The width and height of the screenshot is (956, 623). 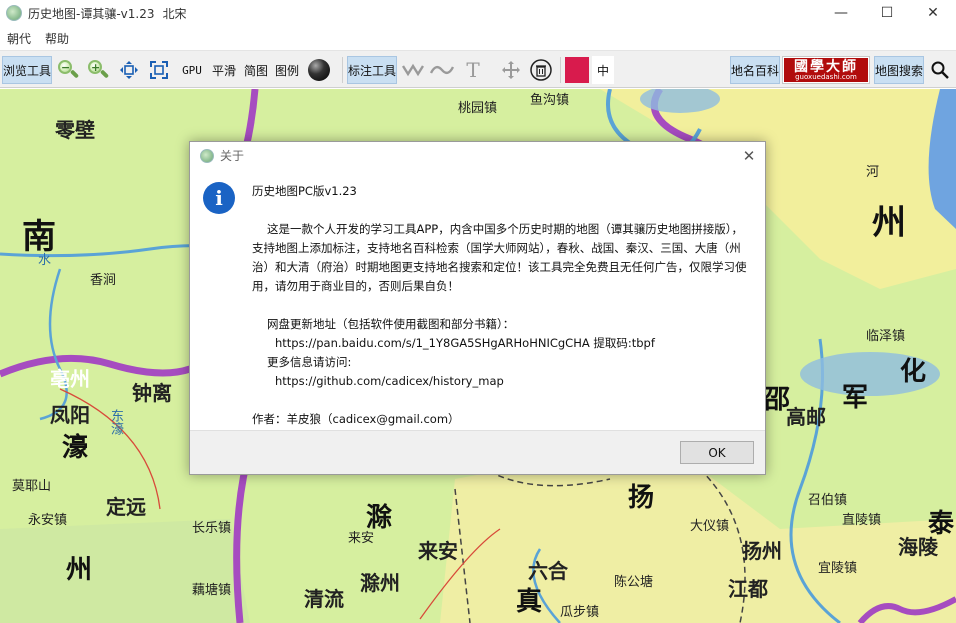 I want to click on polyline-tool-button, so click(x=413, y=70).